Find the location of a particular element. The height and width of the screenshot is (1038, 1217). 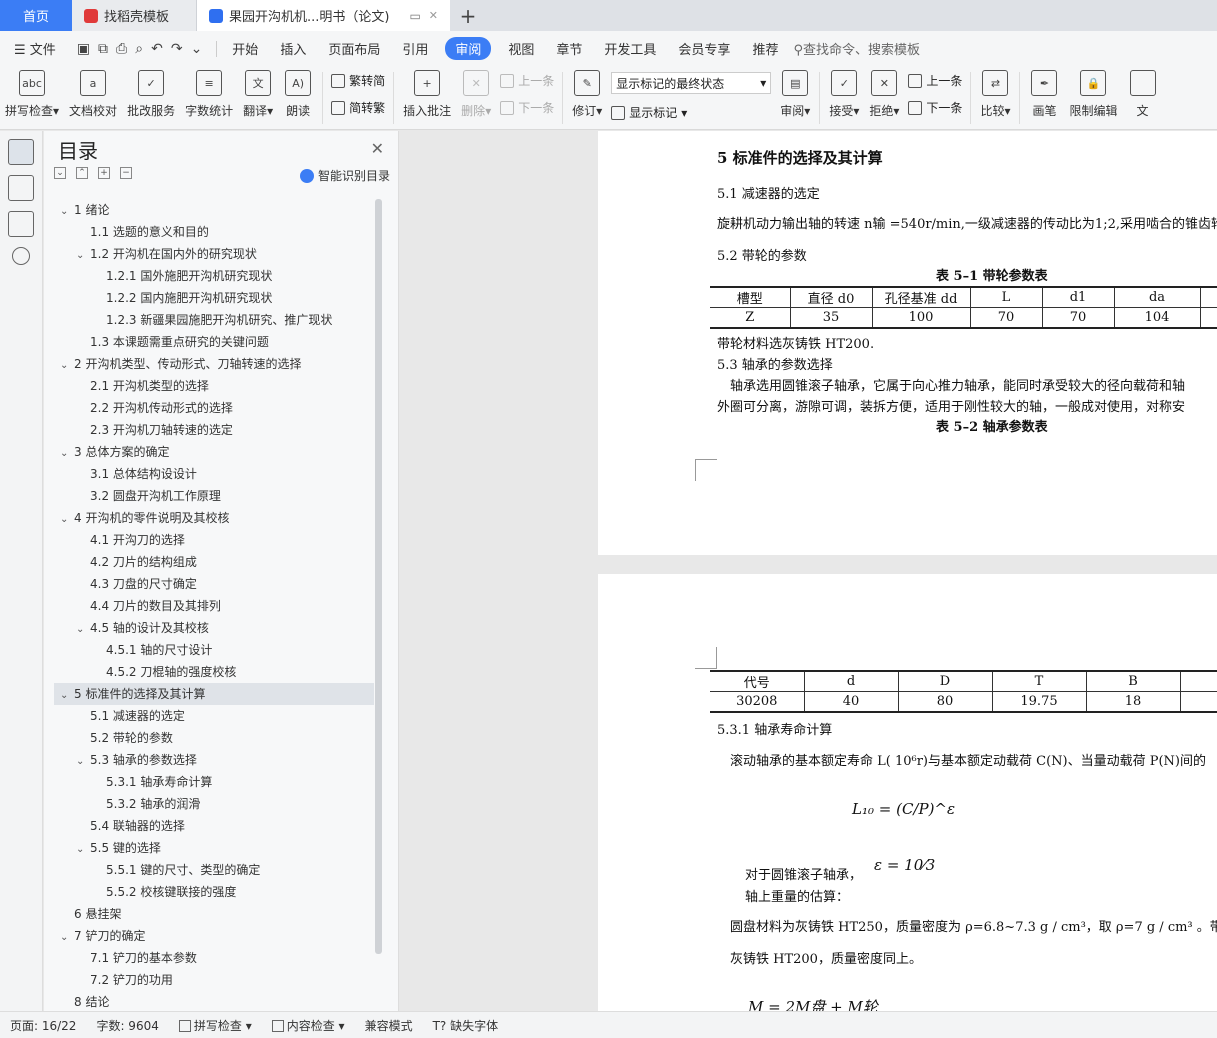

save-icon: ▣ is located at coordinates (83, 49).